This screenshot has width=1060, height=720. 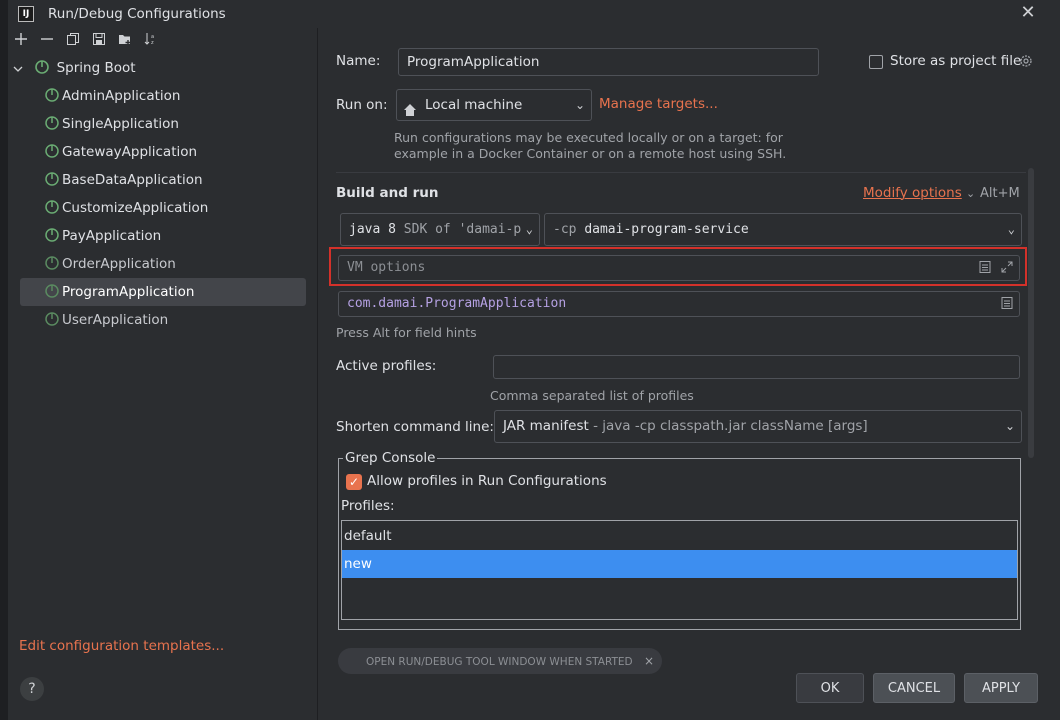 What do you see at coordinates (387, 193) in the screenshot?
I see `build-run-title: Build and run` at bounding box center [387, 193].